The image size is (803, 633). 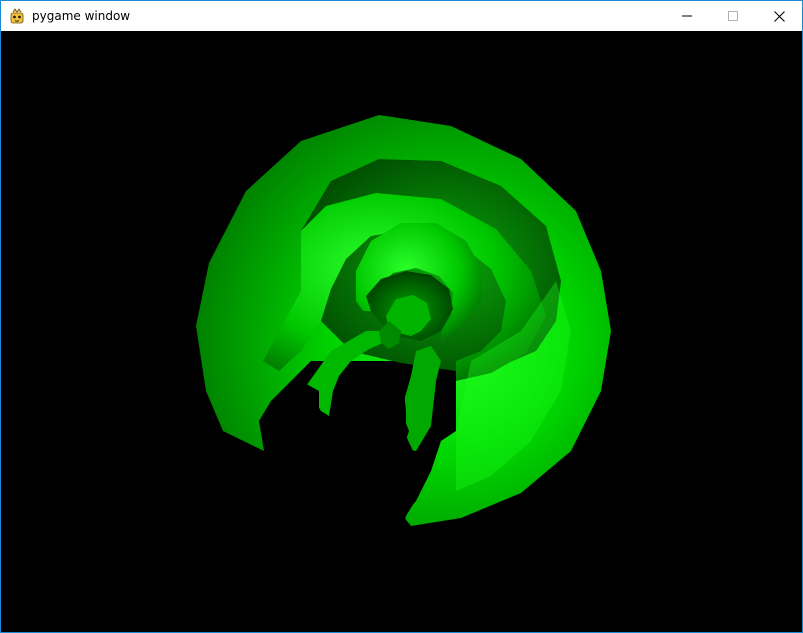 I want to click on minimize-icon, so click(x=687, y=16).